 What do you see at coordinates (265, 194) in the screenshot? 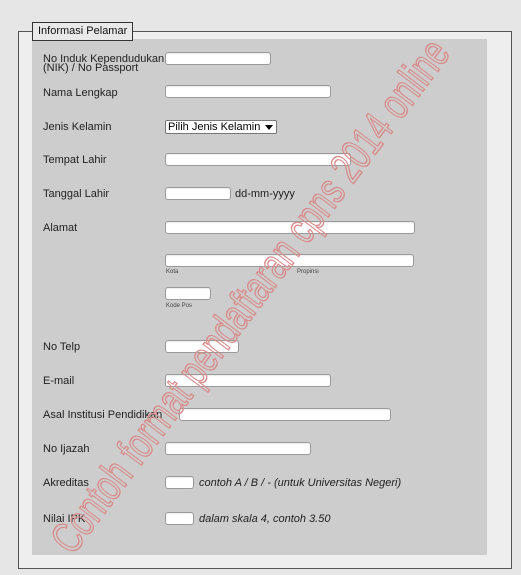
I see `tanggal-lahir-hint: dd-mm-yyyy` at bounding box center [265, 194].